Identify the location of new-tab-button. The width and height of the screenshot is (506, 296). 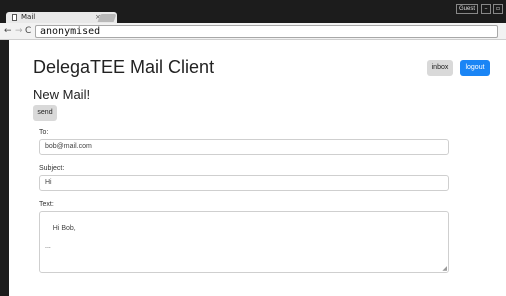
(107, 18).